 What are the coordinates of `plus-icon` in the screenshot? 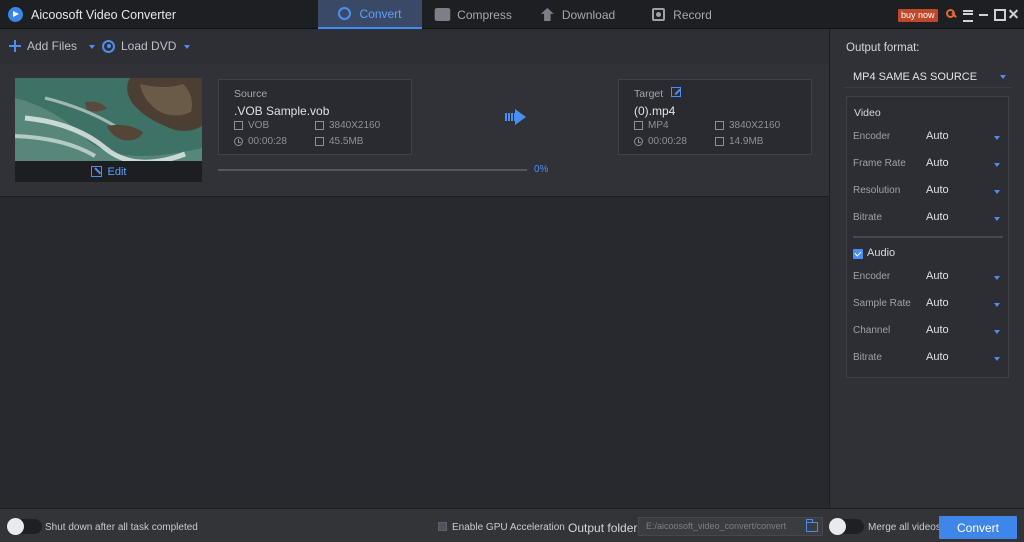 It's located at (15, 46).